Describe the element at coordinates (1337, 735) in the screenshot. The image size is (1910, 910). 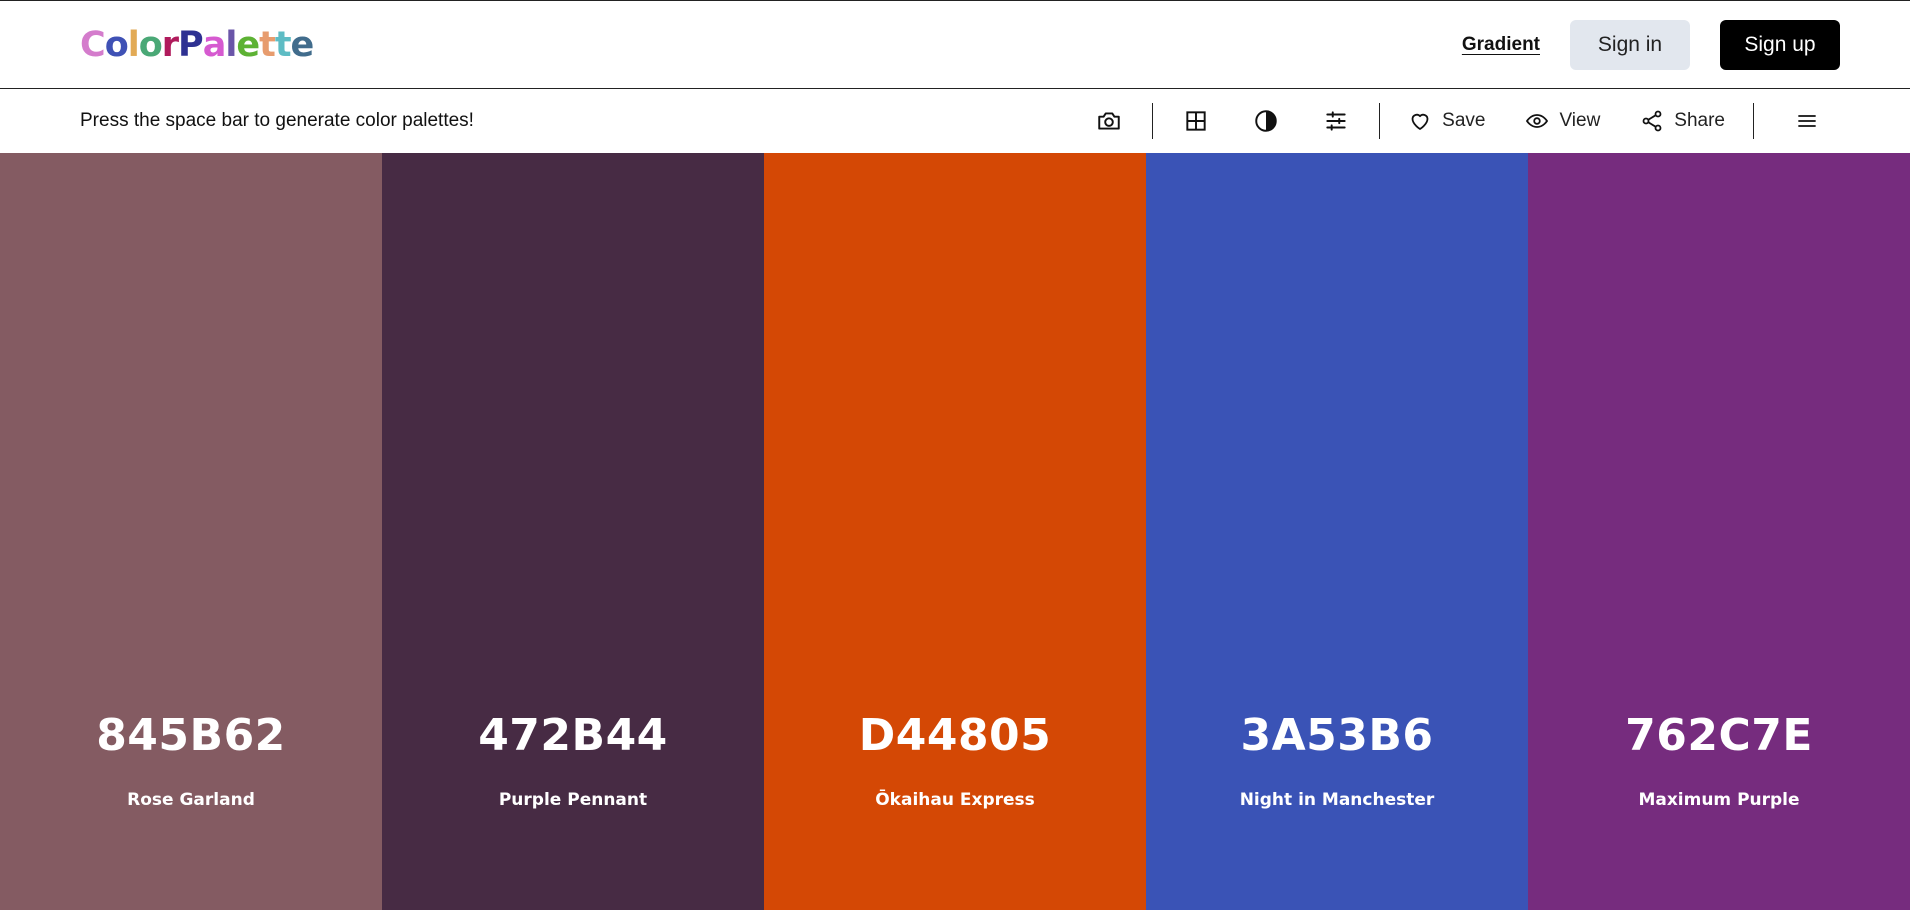
I see `swatch-hex-code: 3A53B6` at that location.